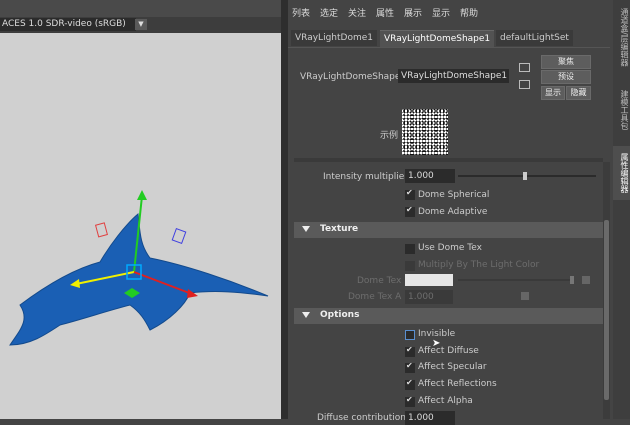 This screenshot has width=630, height=425. I want to click on show-button: 显示, so click(553, 93).